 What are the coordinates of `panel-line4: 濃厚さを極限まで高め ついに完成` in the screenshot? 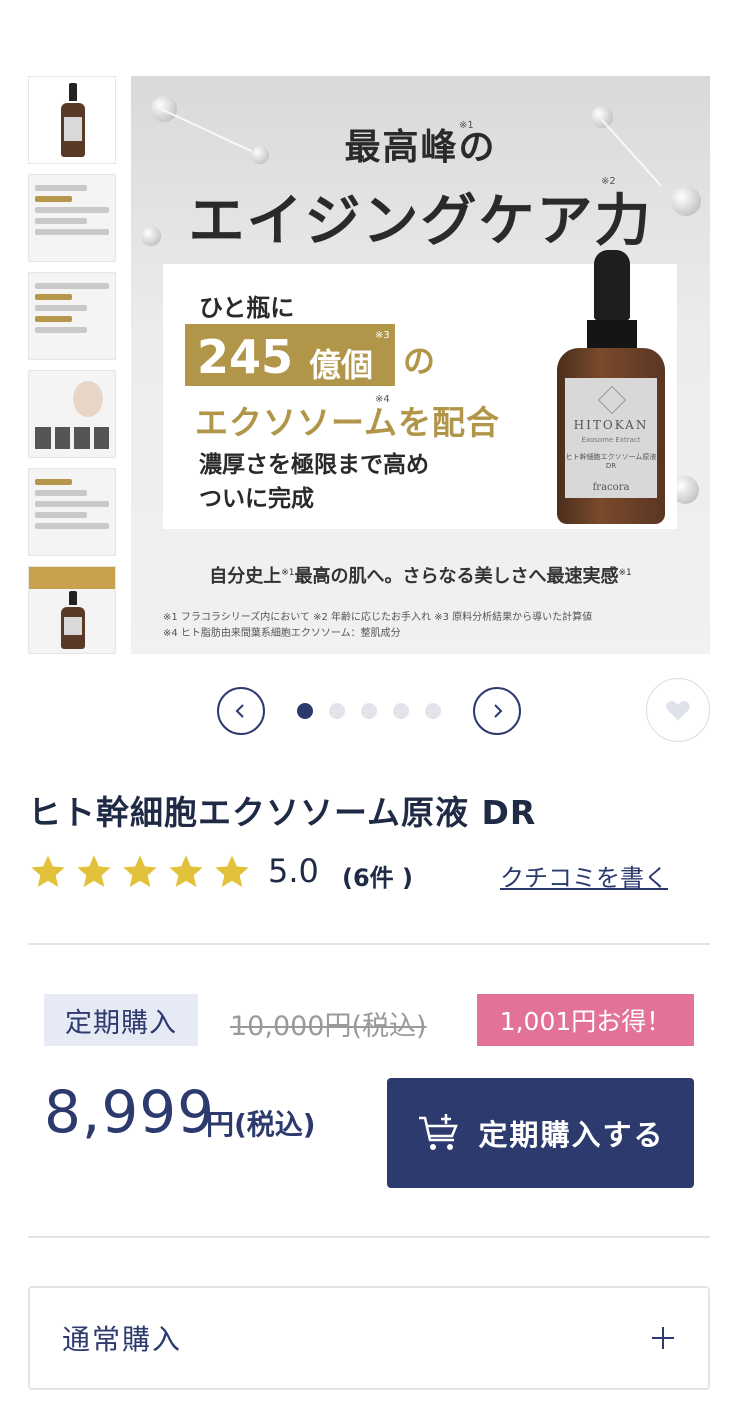 It's located at (314, 482).